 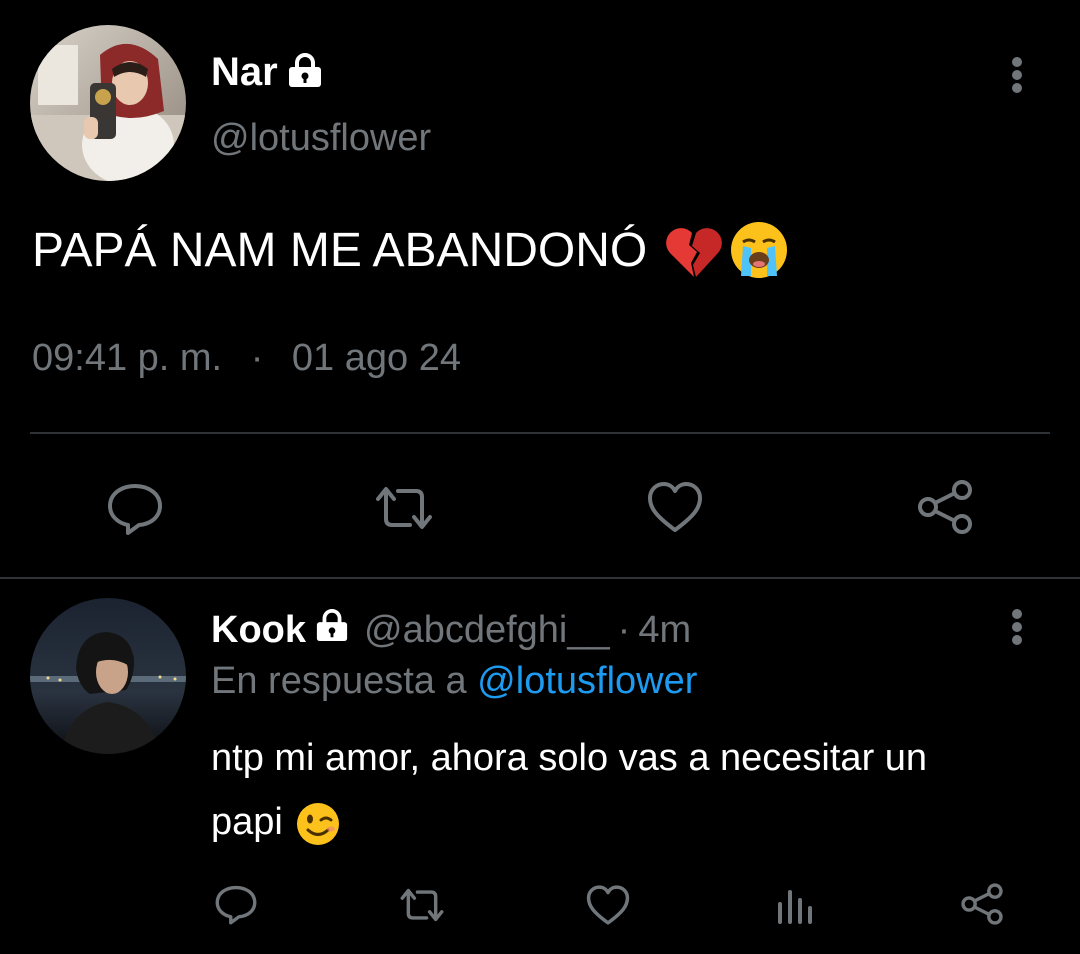 I want to click on reply-age: 4m, so click(x=664, y=630).